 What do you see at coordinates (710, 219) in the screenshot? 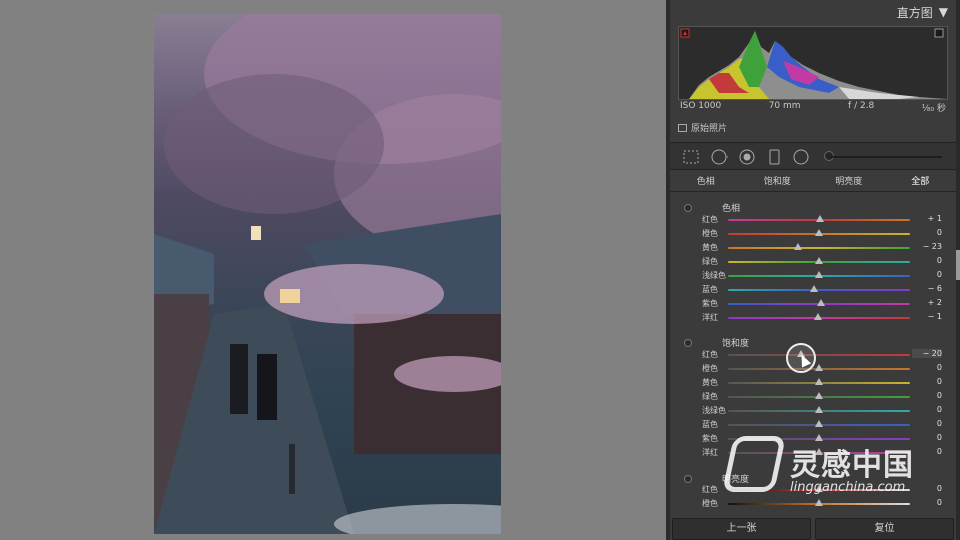
I see `hue-slider-label: 红色` at bounding box center [710, 219].